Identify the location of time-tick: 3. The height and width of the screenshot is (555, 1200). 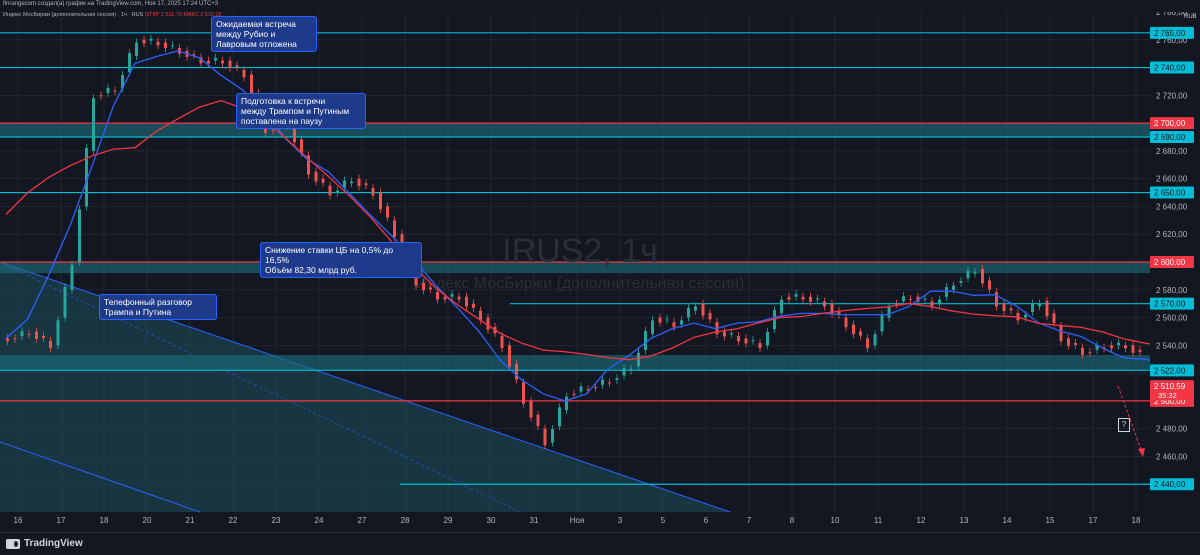
(620, 520).